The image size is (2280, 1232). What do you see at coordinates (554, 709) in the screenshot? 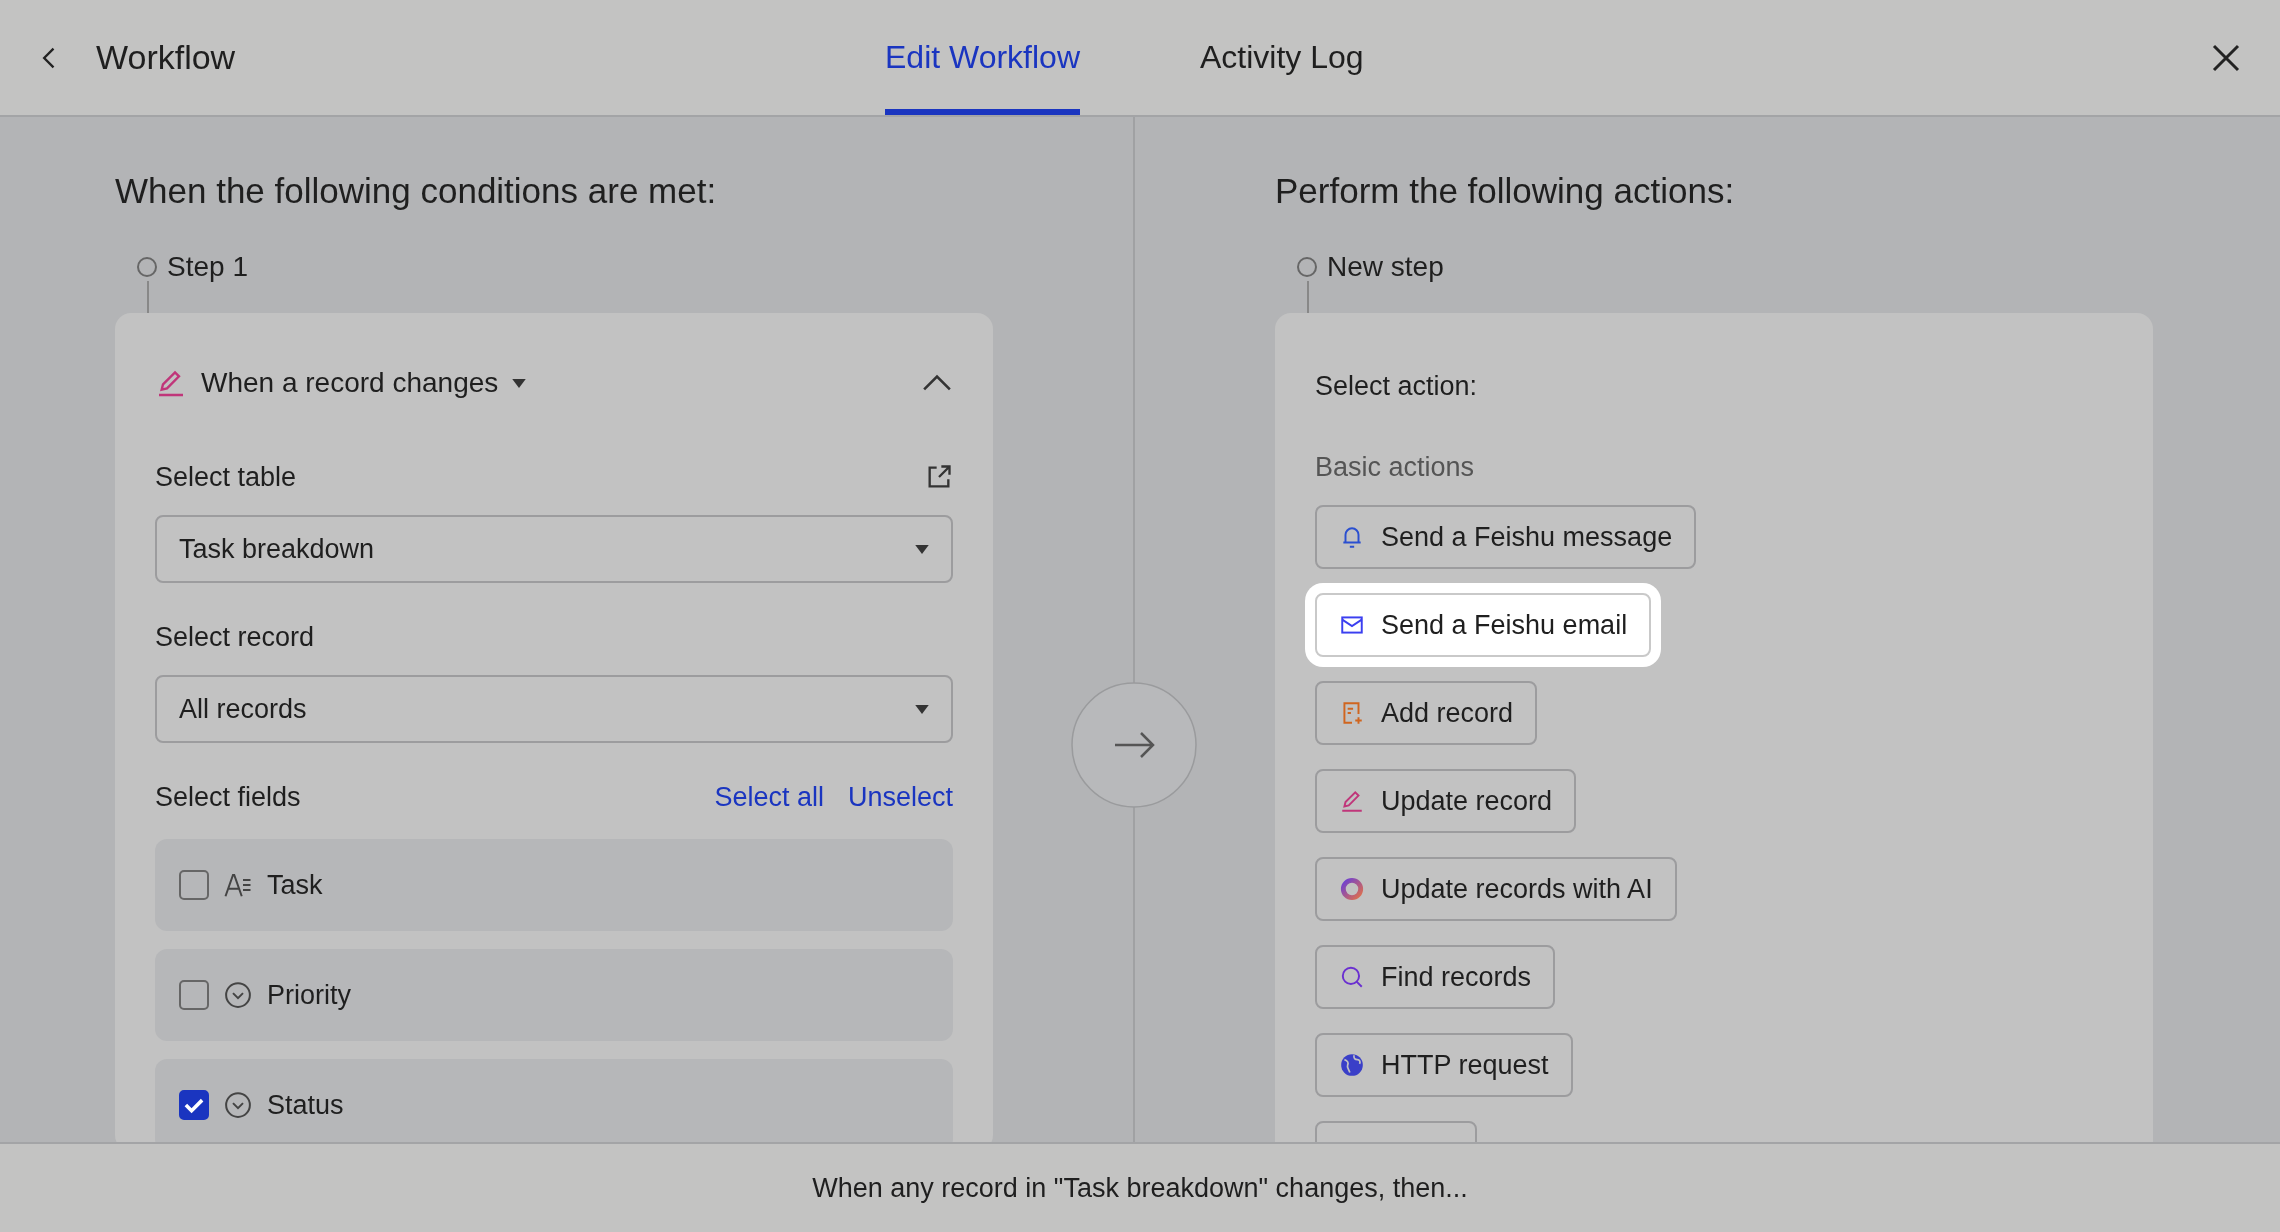
I see `record-dropdown: All records` at bounding box center [554, 709].